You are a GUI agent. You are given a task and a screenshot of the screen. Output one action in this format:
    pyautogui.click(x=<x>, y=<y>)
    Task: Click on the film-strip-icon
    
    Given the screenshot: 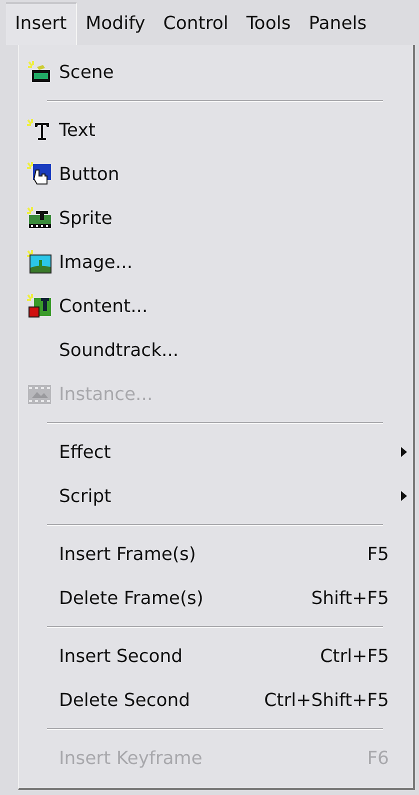 What is the action you would take?
    pyautogui.click(x=39, y=218)
    